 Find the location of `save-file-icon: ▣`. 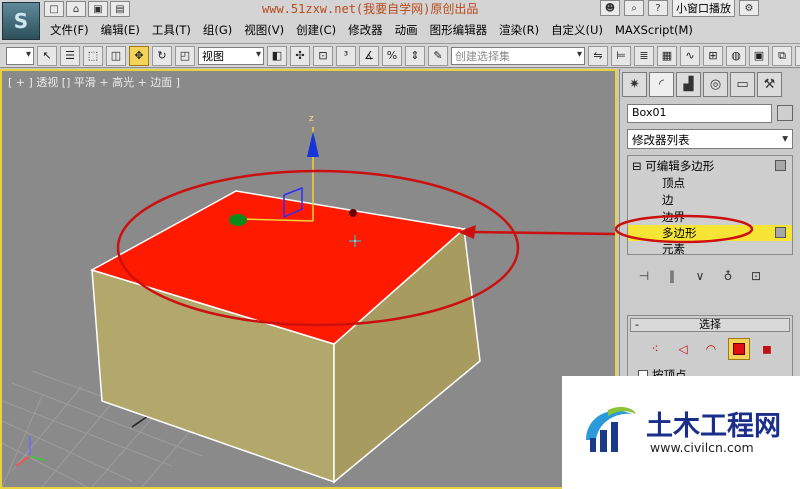

save-file-icon: ▣ is located at coordinates (98, 9).